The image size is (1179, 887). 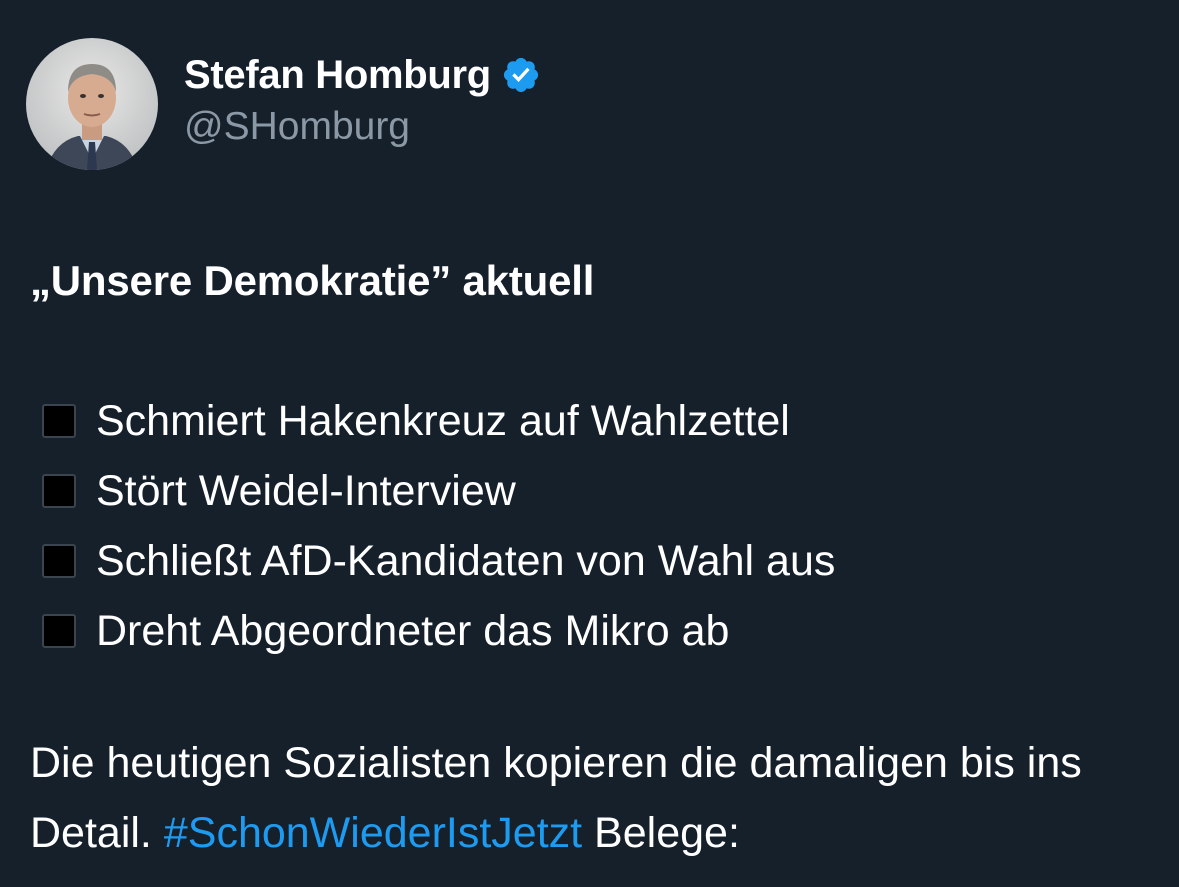 I want to click on author-names: Stefan Homburg @SHomburg, so click(x=362, y=96).